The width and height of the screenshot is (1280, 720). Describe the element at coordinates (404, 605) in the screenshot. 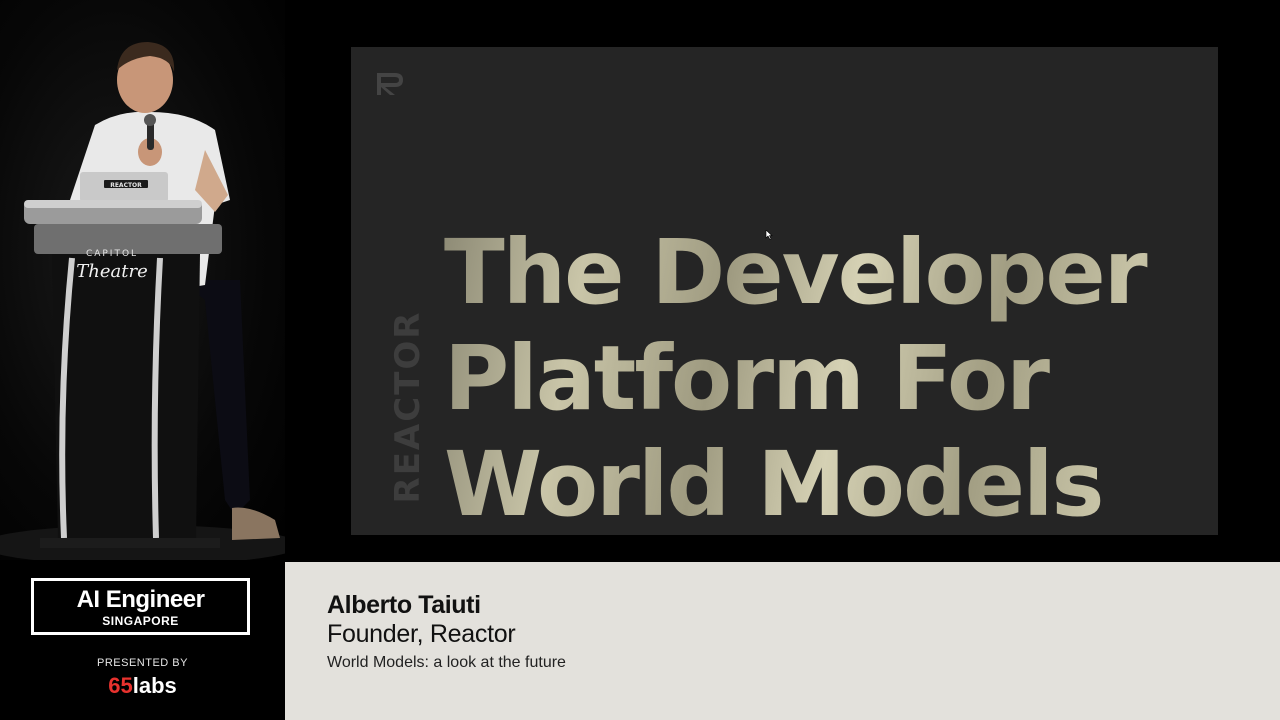

I see `speaker-name: Alberto Taiuti` at that location.